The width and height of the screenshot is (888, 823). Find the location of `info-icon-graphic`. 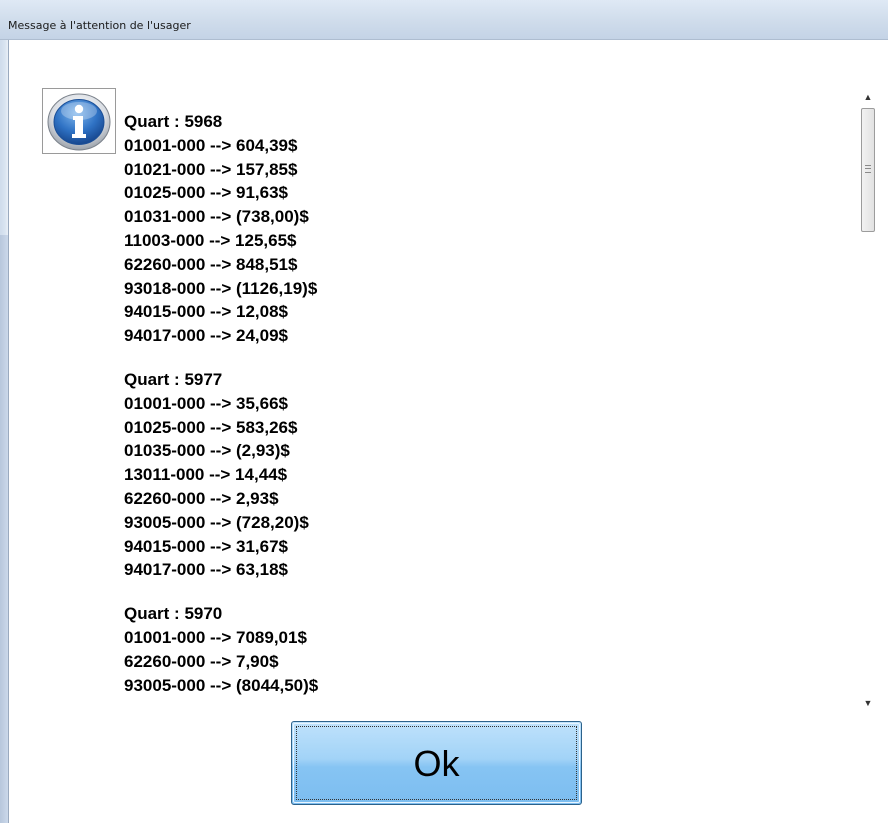

info-icon-graphic is located at coordinates (79, 122).